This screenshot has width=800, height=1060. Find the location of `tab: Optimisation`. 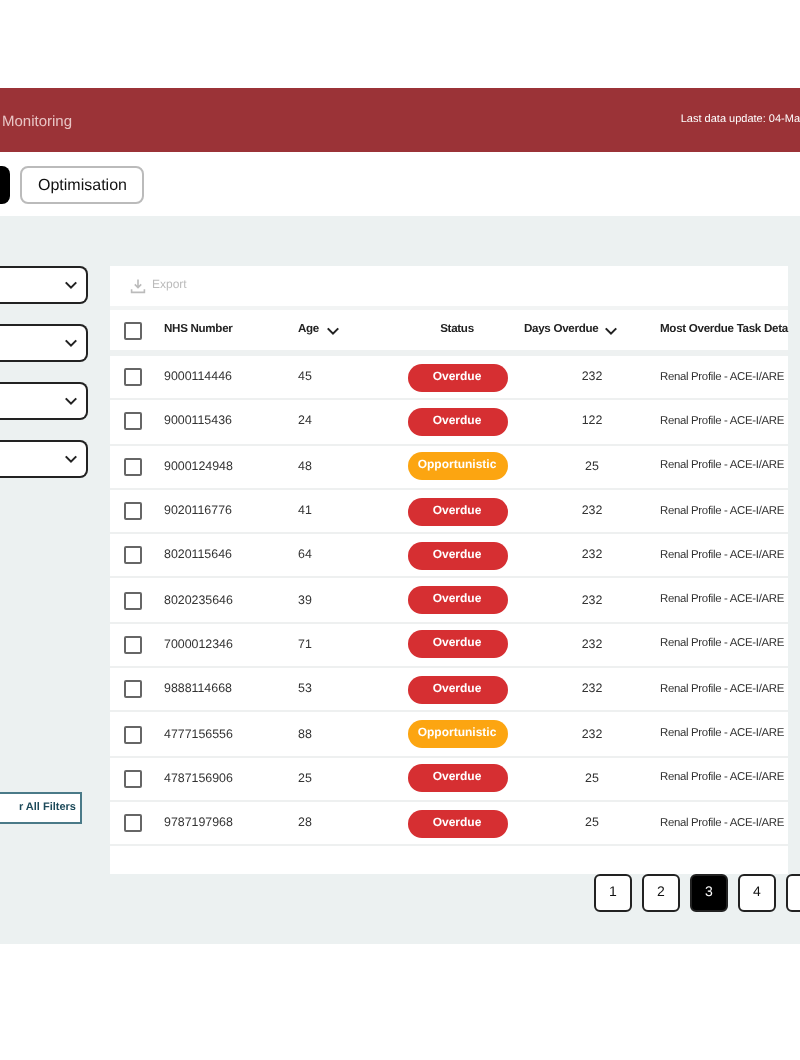

tab: Optimisation is located at coordinates (82, 184).